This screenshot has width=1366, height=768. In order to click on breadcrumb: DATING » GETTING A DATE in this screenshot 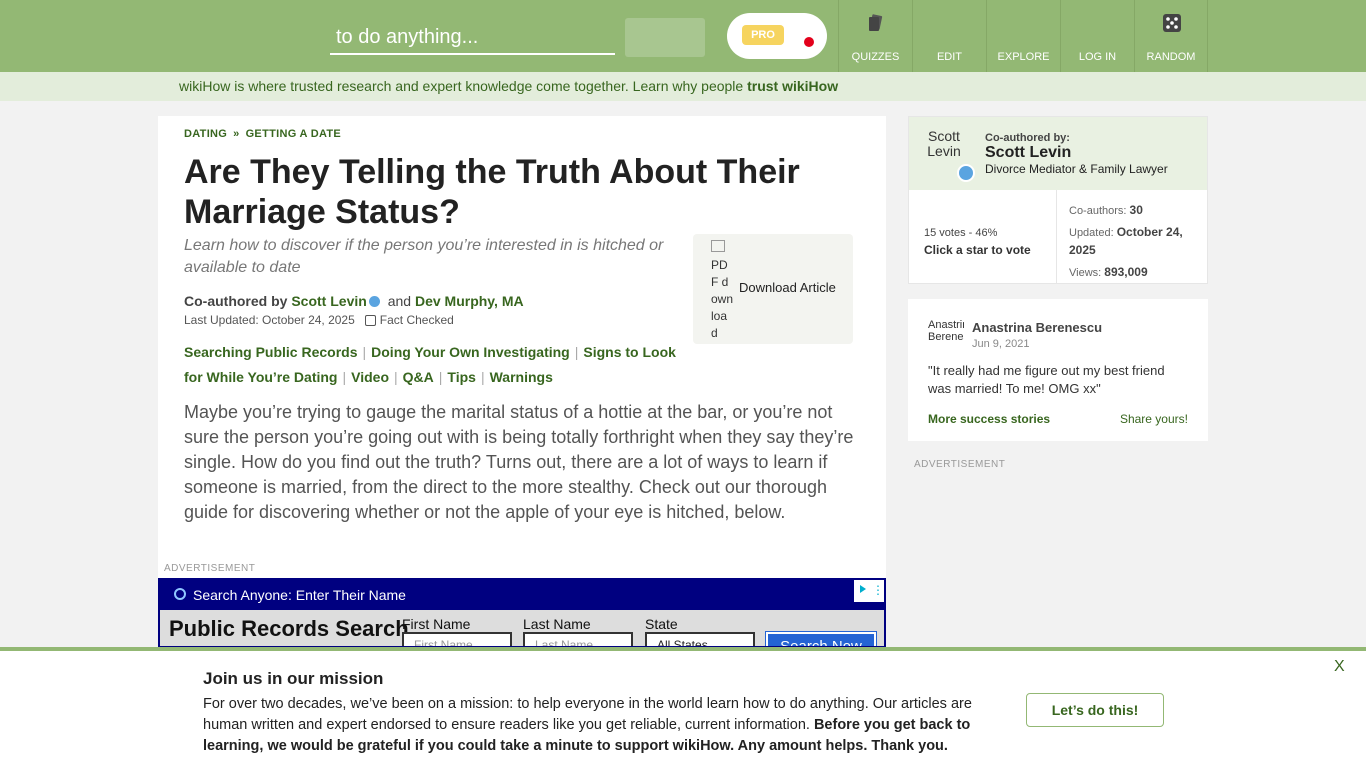, I will do `click(262, 134)`.